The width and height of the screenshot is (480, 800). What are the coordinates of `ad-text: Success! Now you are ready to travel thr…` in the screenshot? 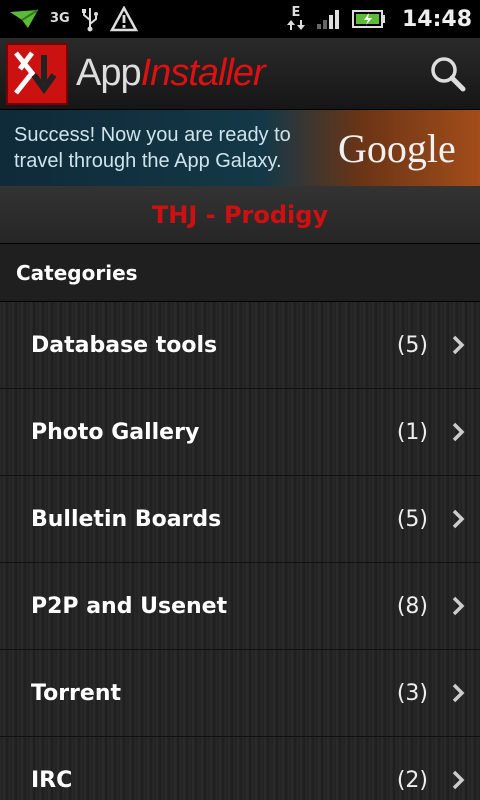 It's located at (152, 148).